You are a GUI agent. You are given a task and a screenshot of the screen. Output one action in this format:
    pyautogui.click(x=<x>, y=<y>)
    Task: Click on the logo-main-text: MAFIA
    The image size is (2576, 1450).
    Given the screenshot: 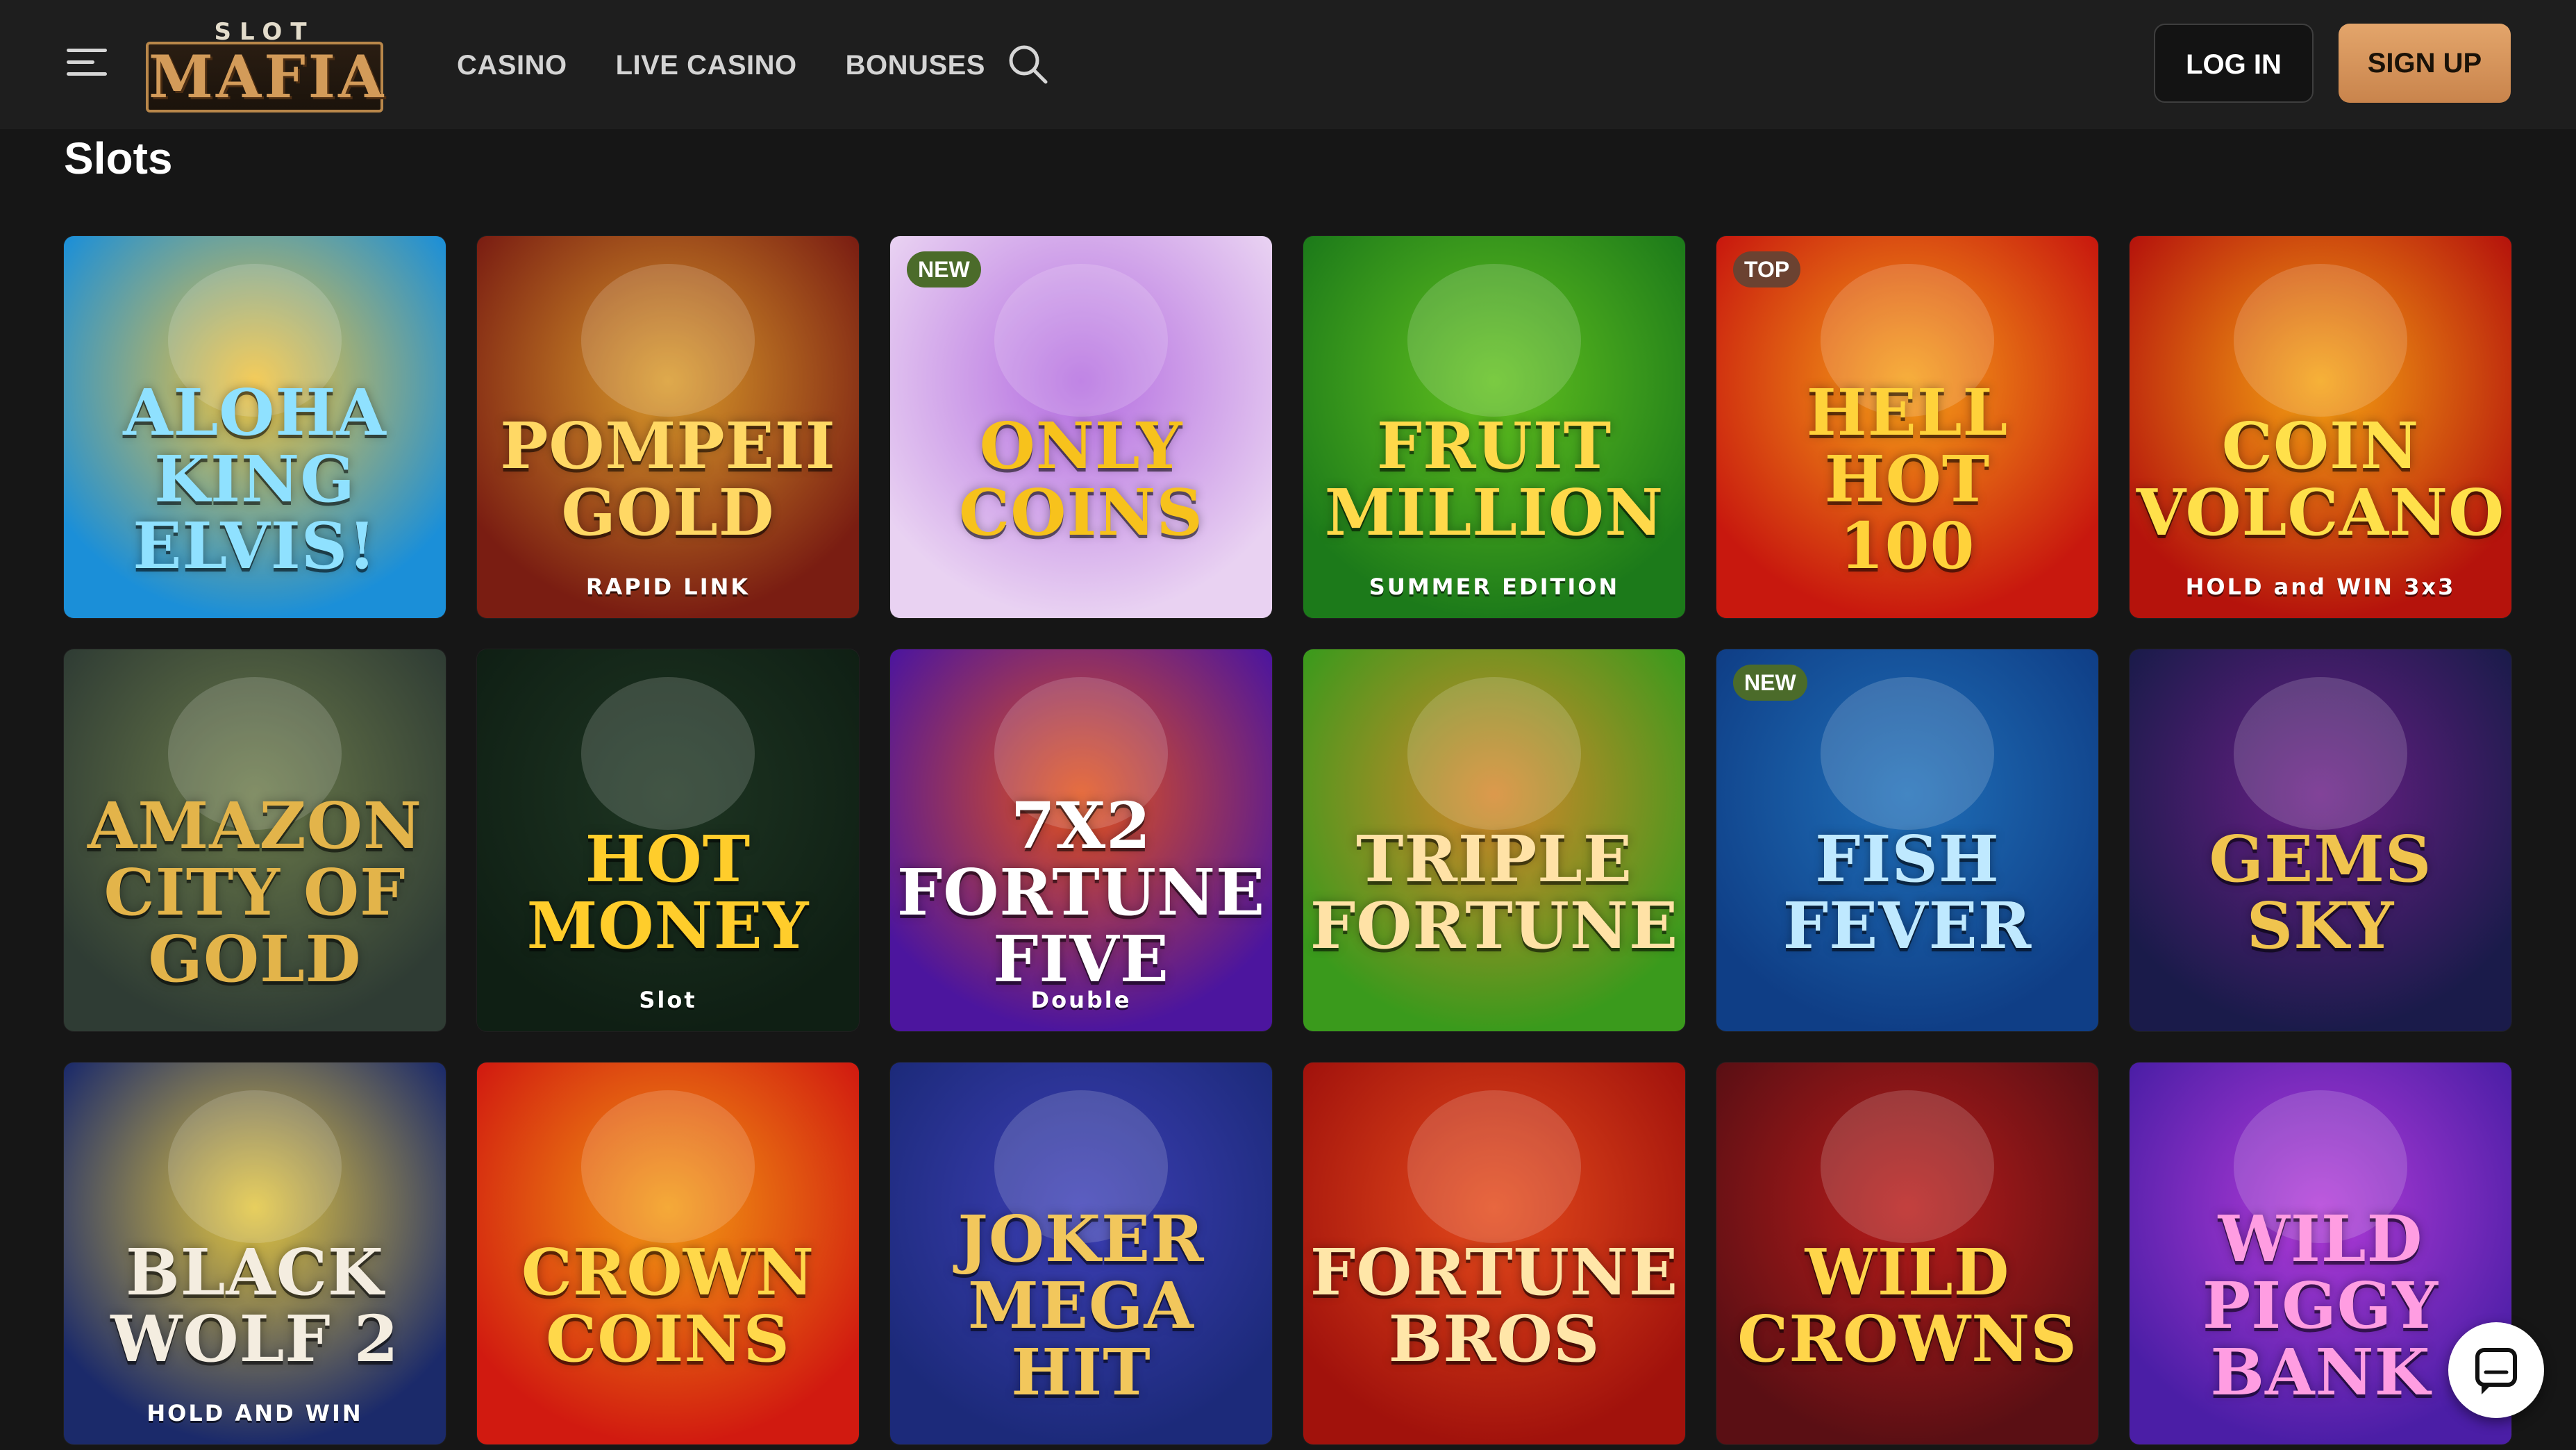 What is the action you would take?
    pyautogui.click(x=264, y=77)
    